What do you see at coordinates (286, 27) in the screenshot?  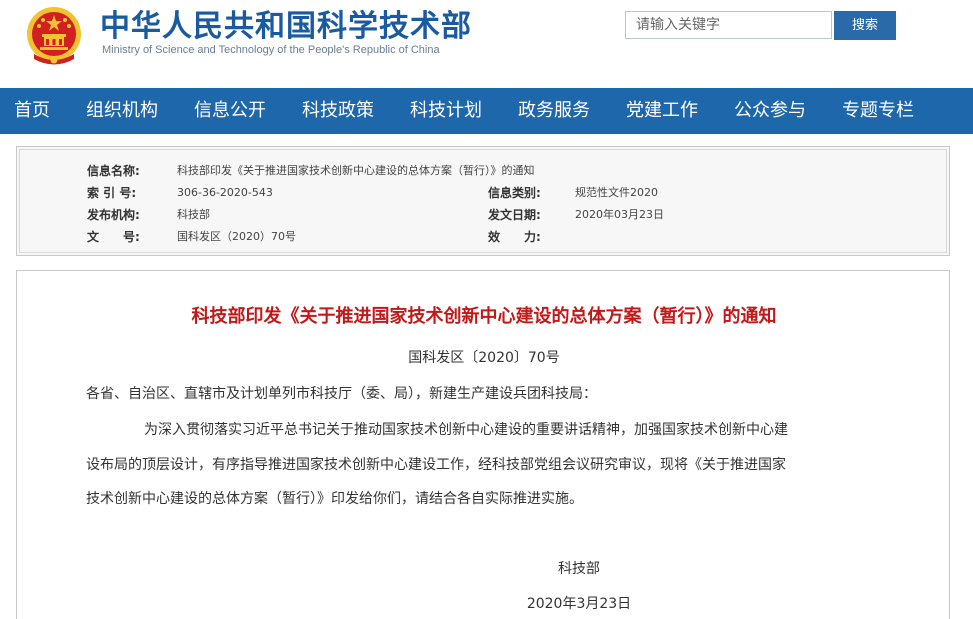 I see `site-title: 中华人民共和国科学技术部` at bounding box center [286, 27].